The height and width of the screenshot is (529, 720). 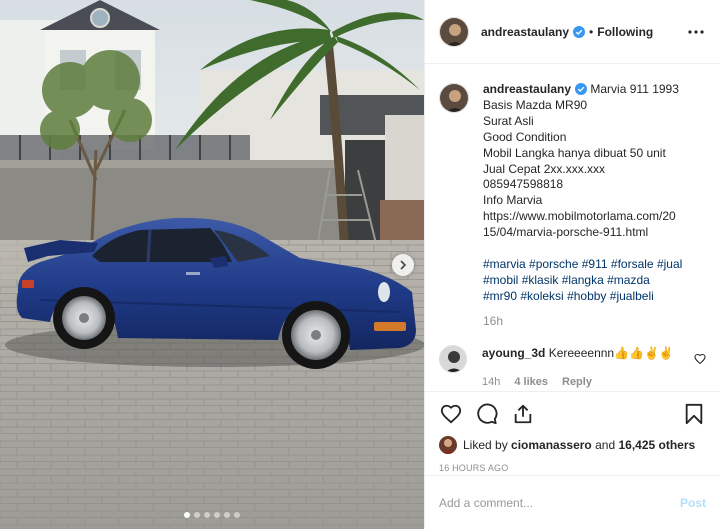 I want to click on add-comment-bar: Post, so click(x=572, y=502).